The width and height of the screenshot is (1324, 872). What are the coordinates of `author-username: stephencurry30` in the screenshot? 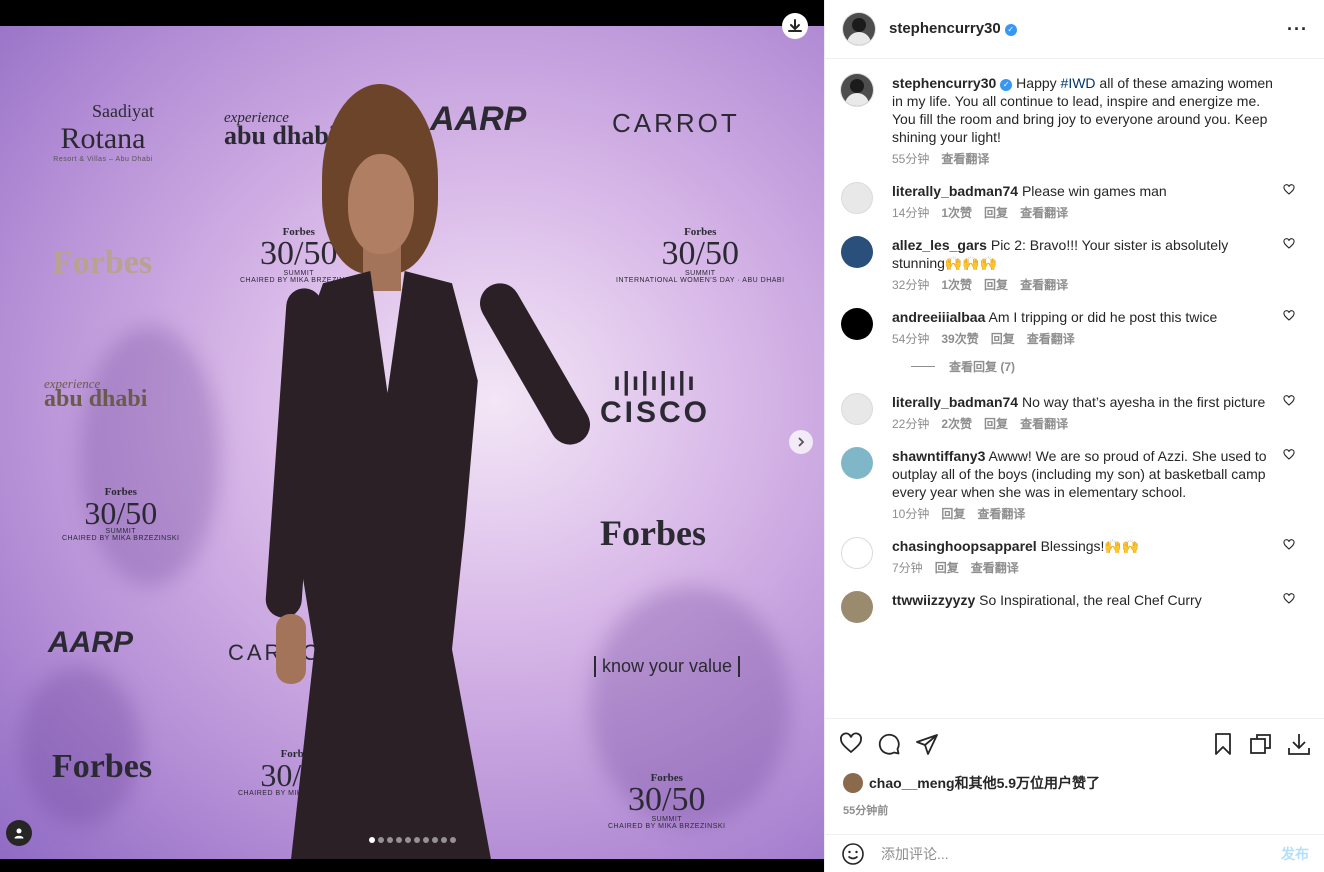 It's located at (945, 28).